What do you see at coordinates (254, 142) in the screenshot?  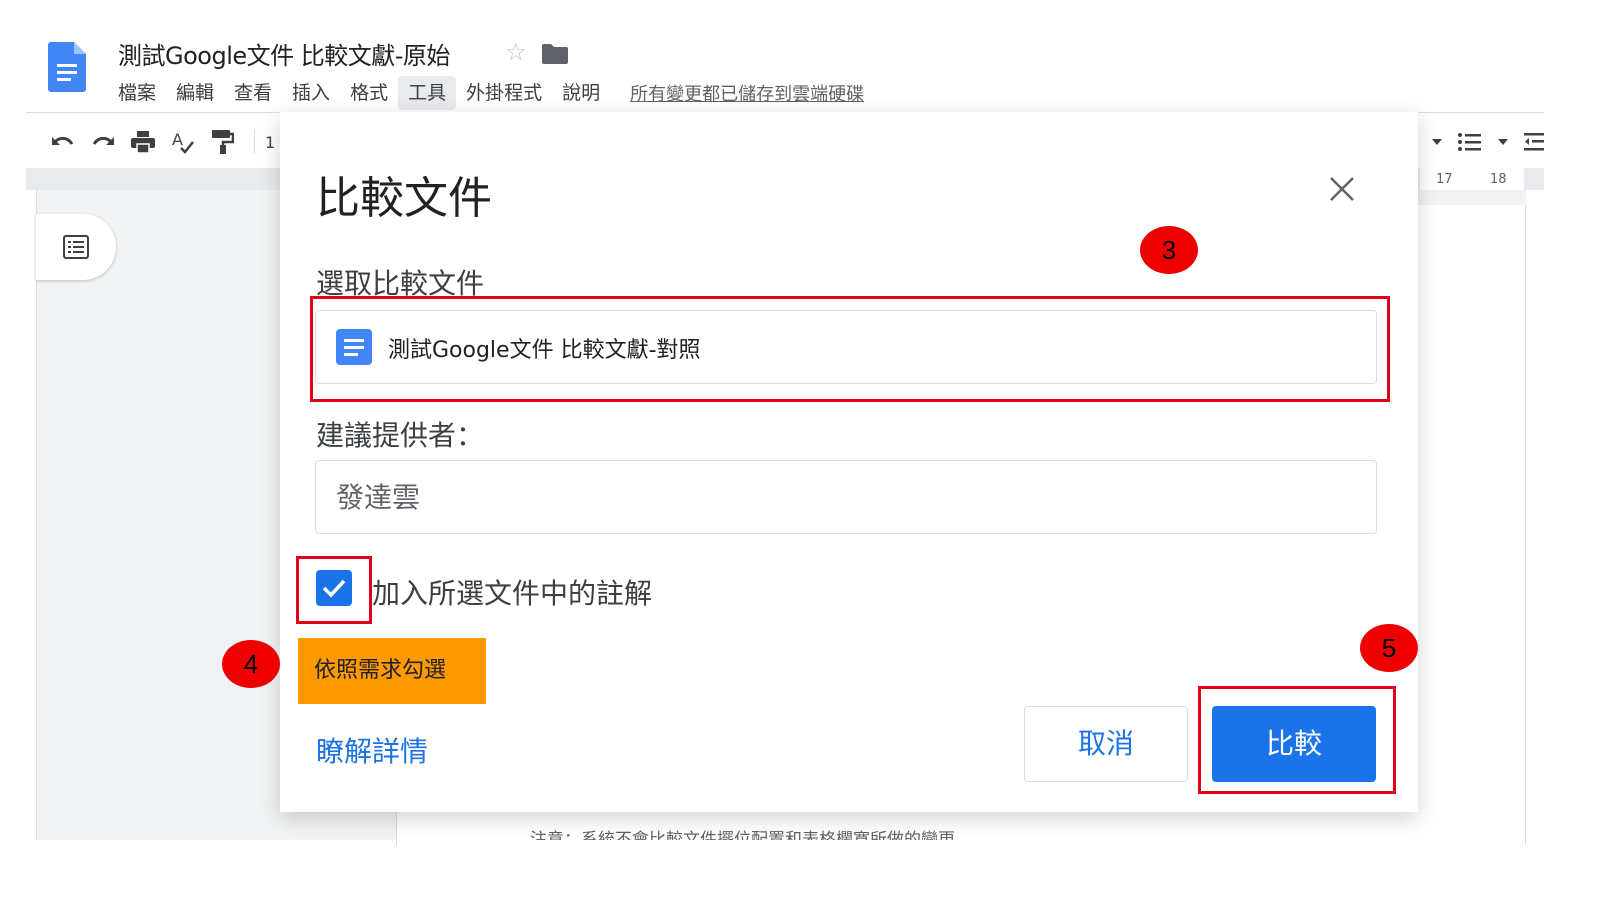 I see `toolbar-divider` at bounding box center [254, 142].